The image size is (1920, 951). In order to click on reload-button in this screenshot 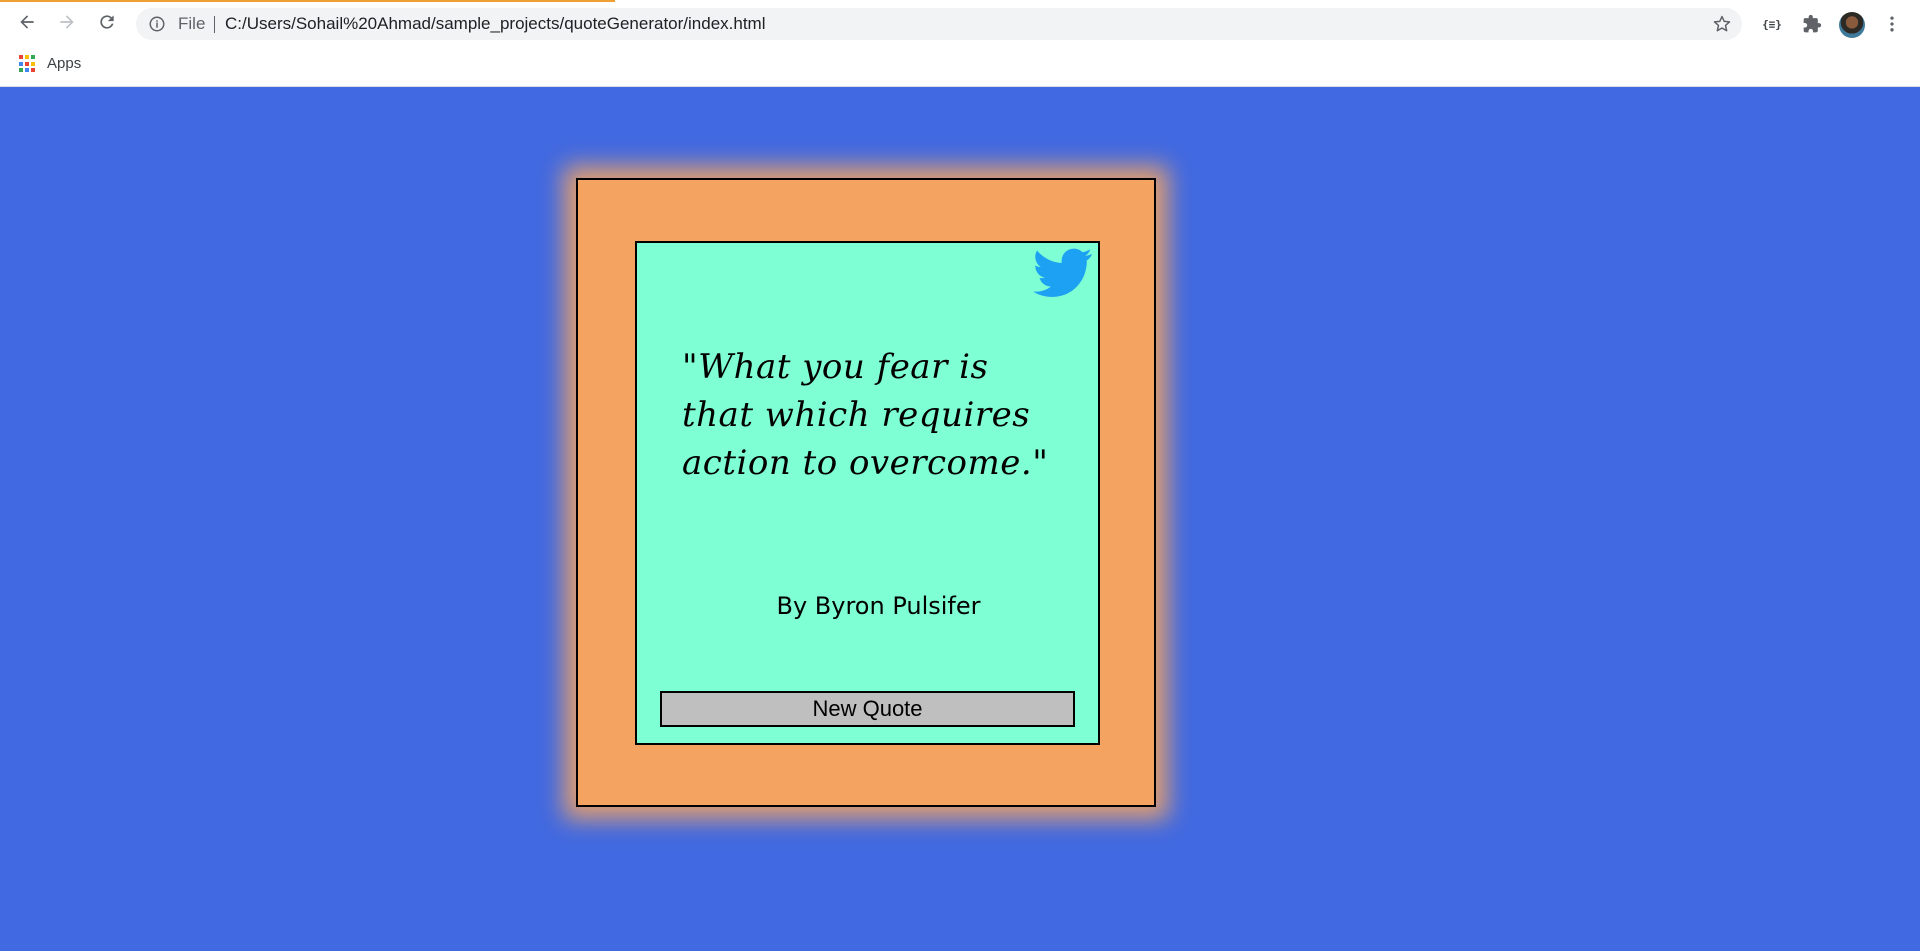, I will do `click(107, 22)`.